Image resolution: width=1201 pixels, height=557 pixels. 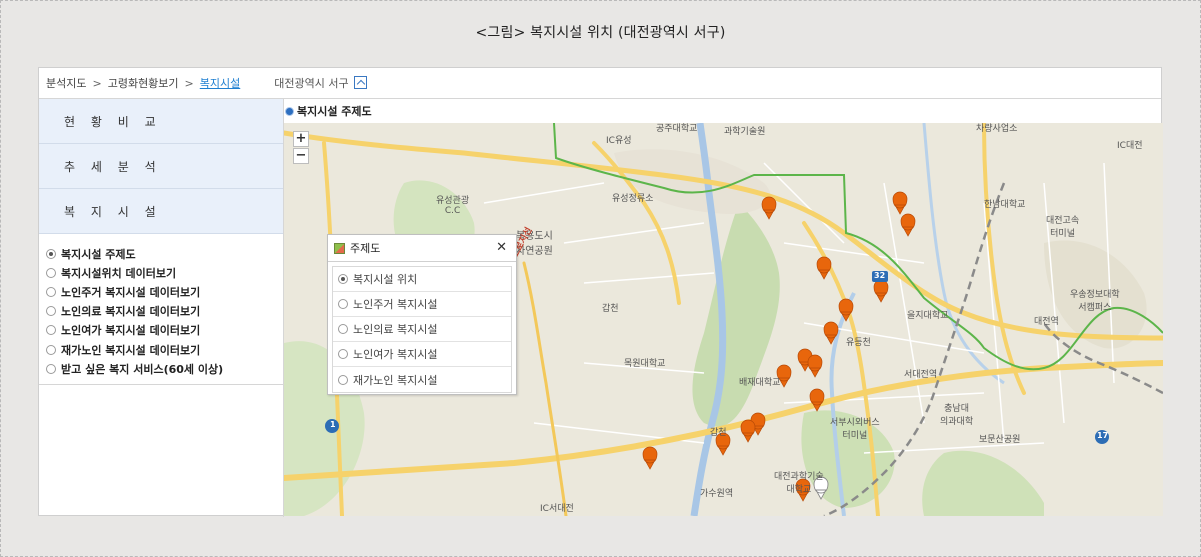 I want to click on figure-caption: <그림> 복지시설 위치 (대전광역시 서구), so click(x=600, y=33).